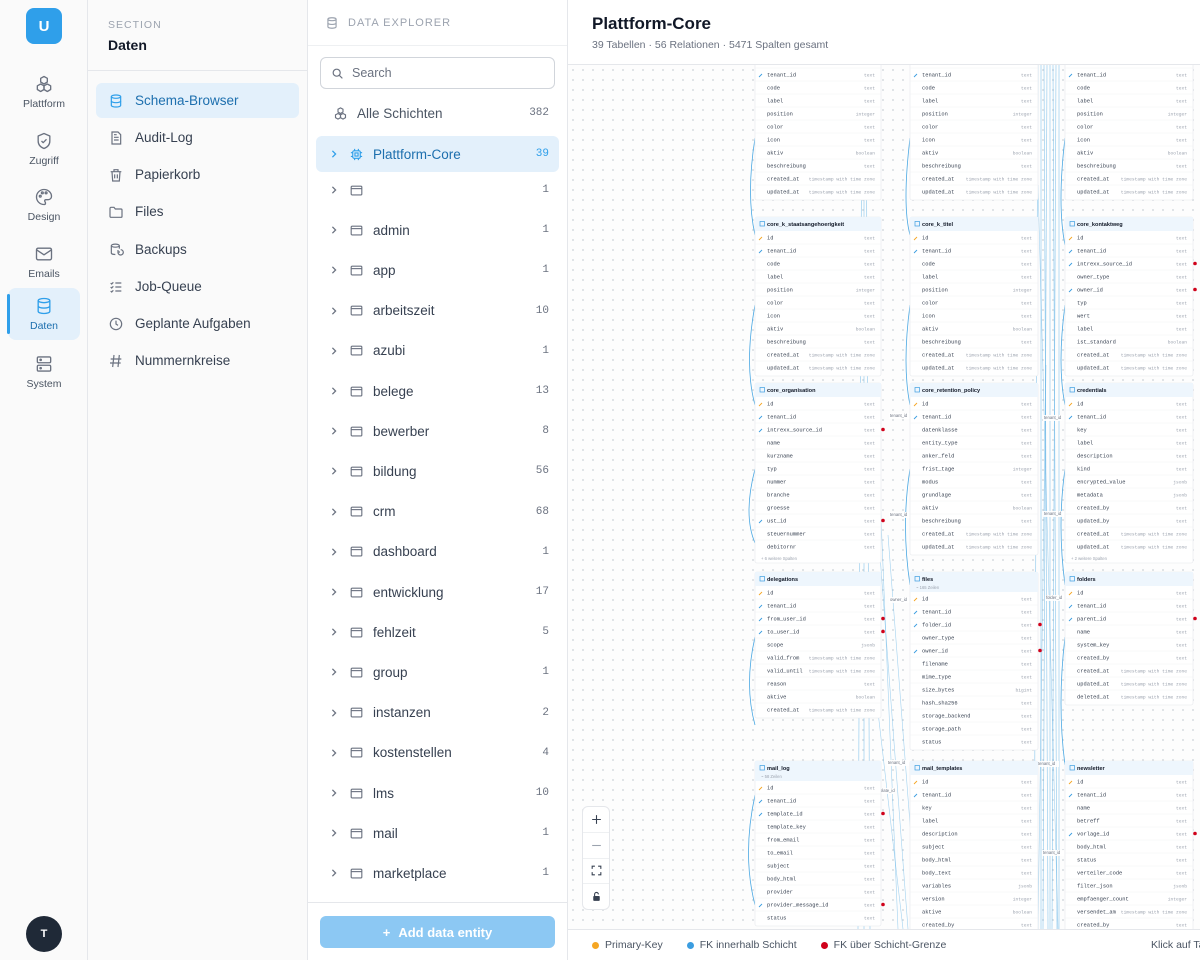 The image size is (1200, 960). What do you see at coordinates (596, 872) in the screenshot?
I see `fit-view-button` at bounding box center [596, 872].